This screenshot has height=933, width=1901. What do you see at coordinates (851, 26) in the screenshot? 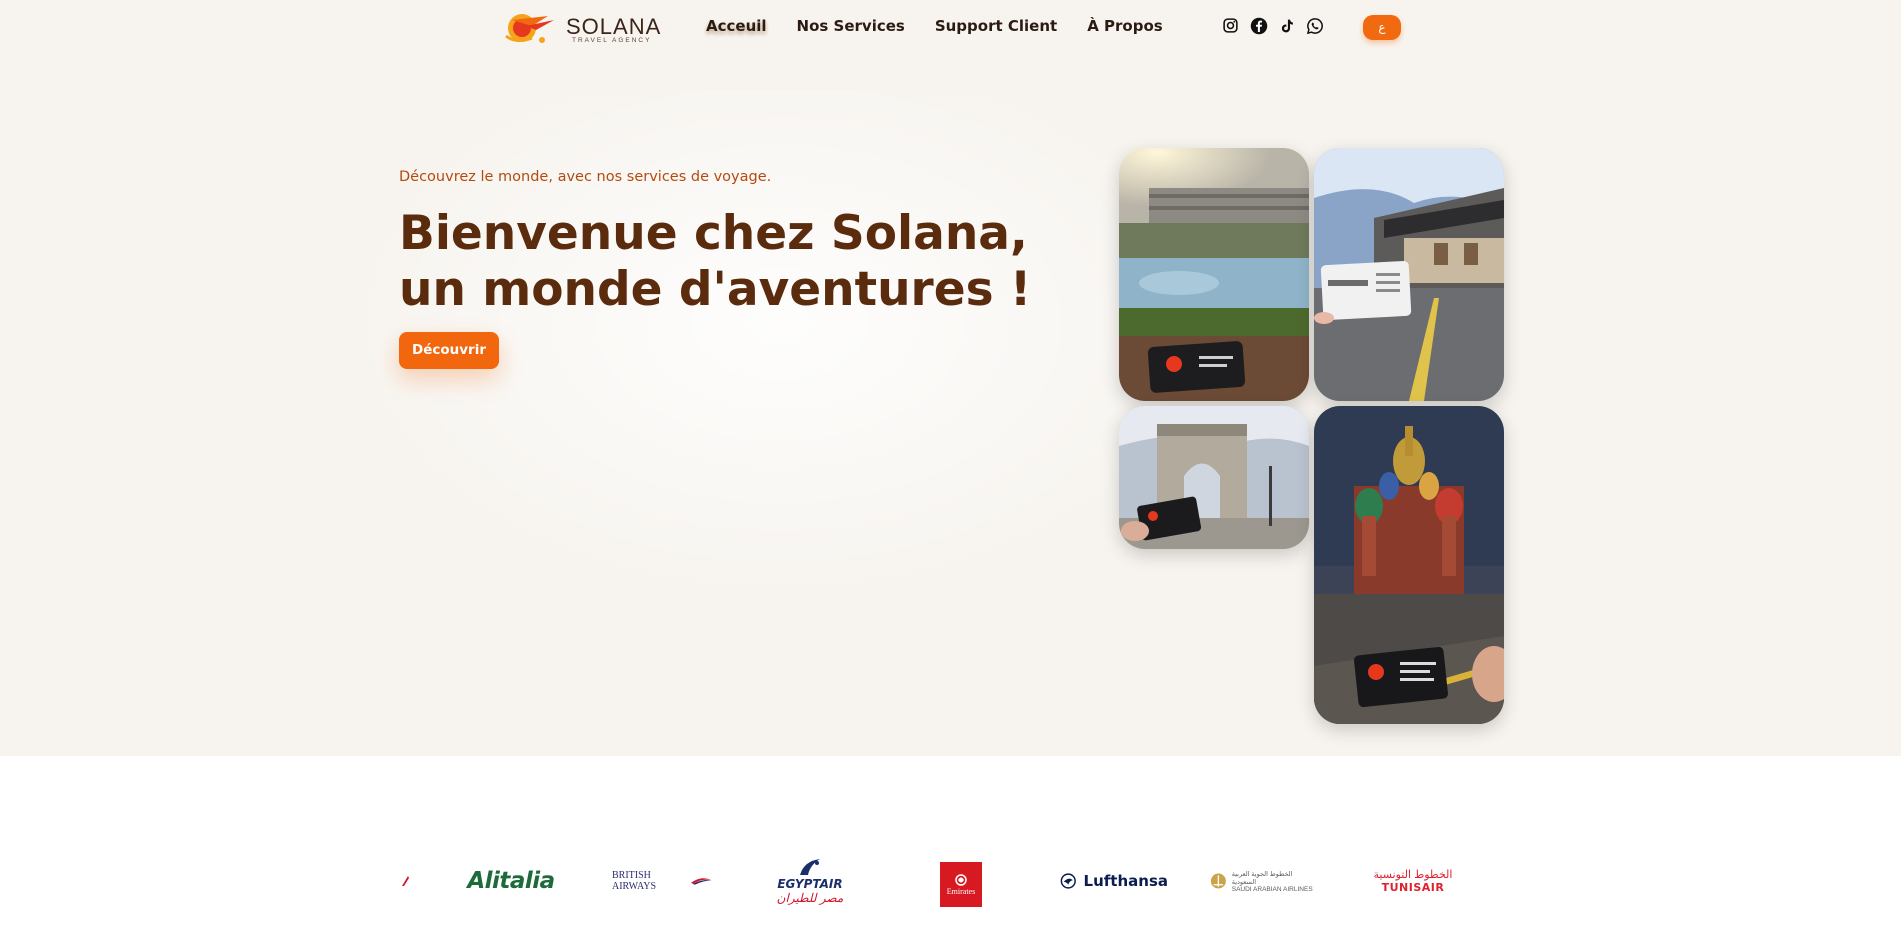
I see `nav-item-nos-services: Nos Services` at bounding box center [851, 26].